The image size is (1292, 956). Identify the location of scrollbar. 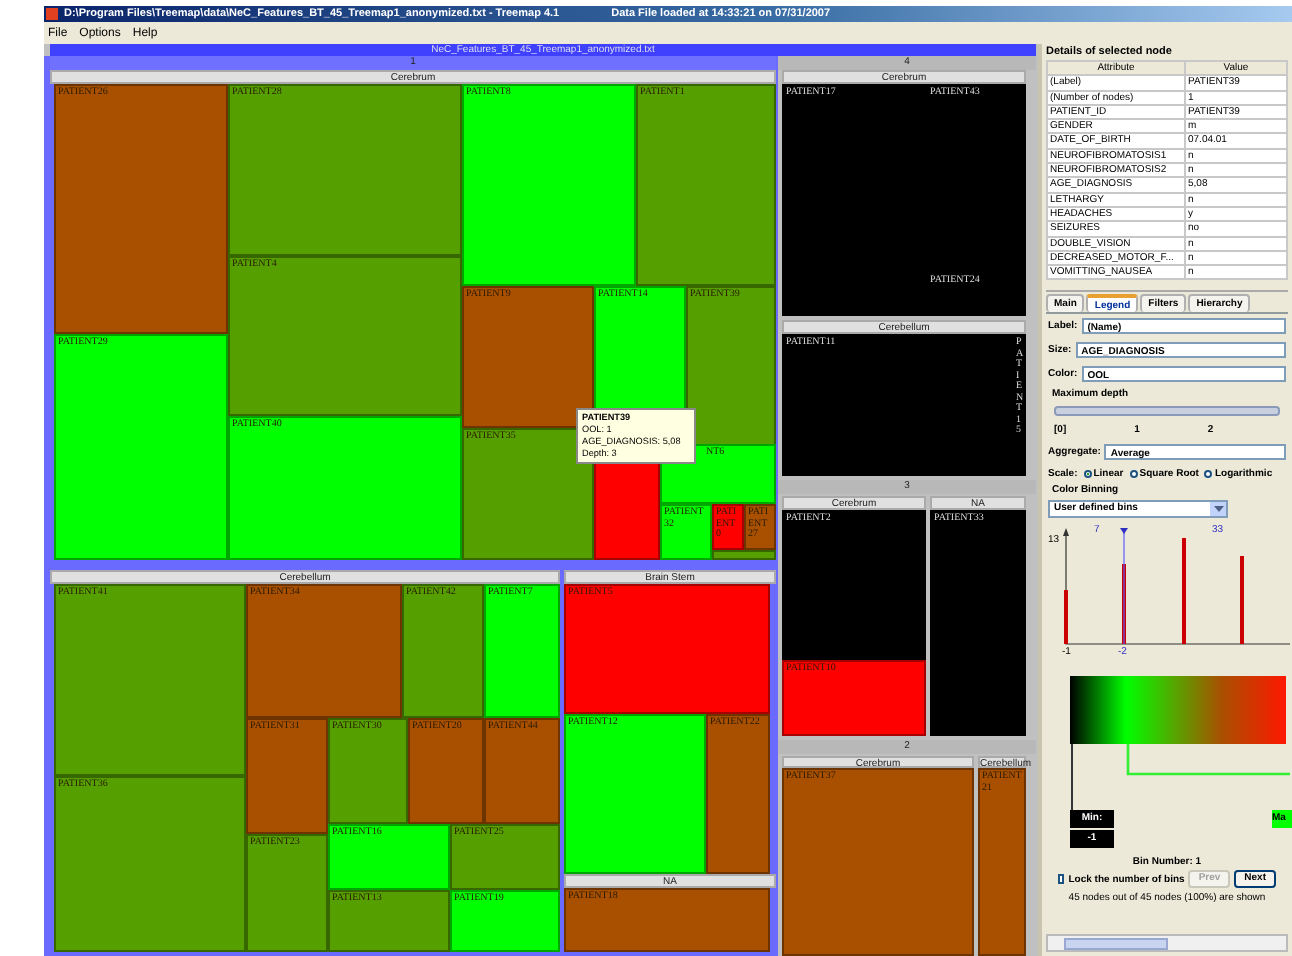
(1167, 943).